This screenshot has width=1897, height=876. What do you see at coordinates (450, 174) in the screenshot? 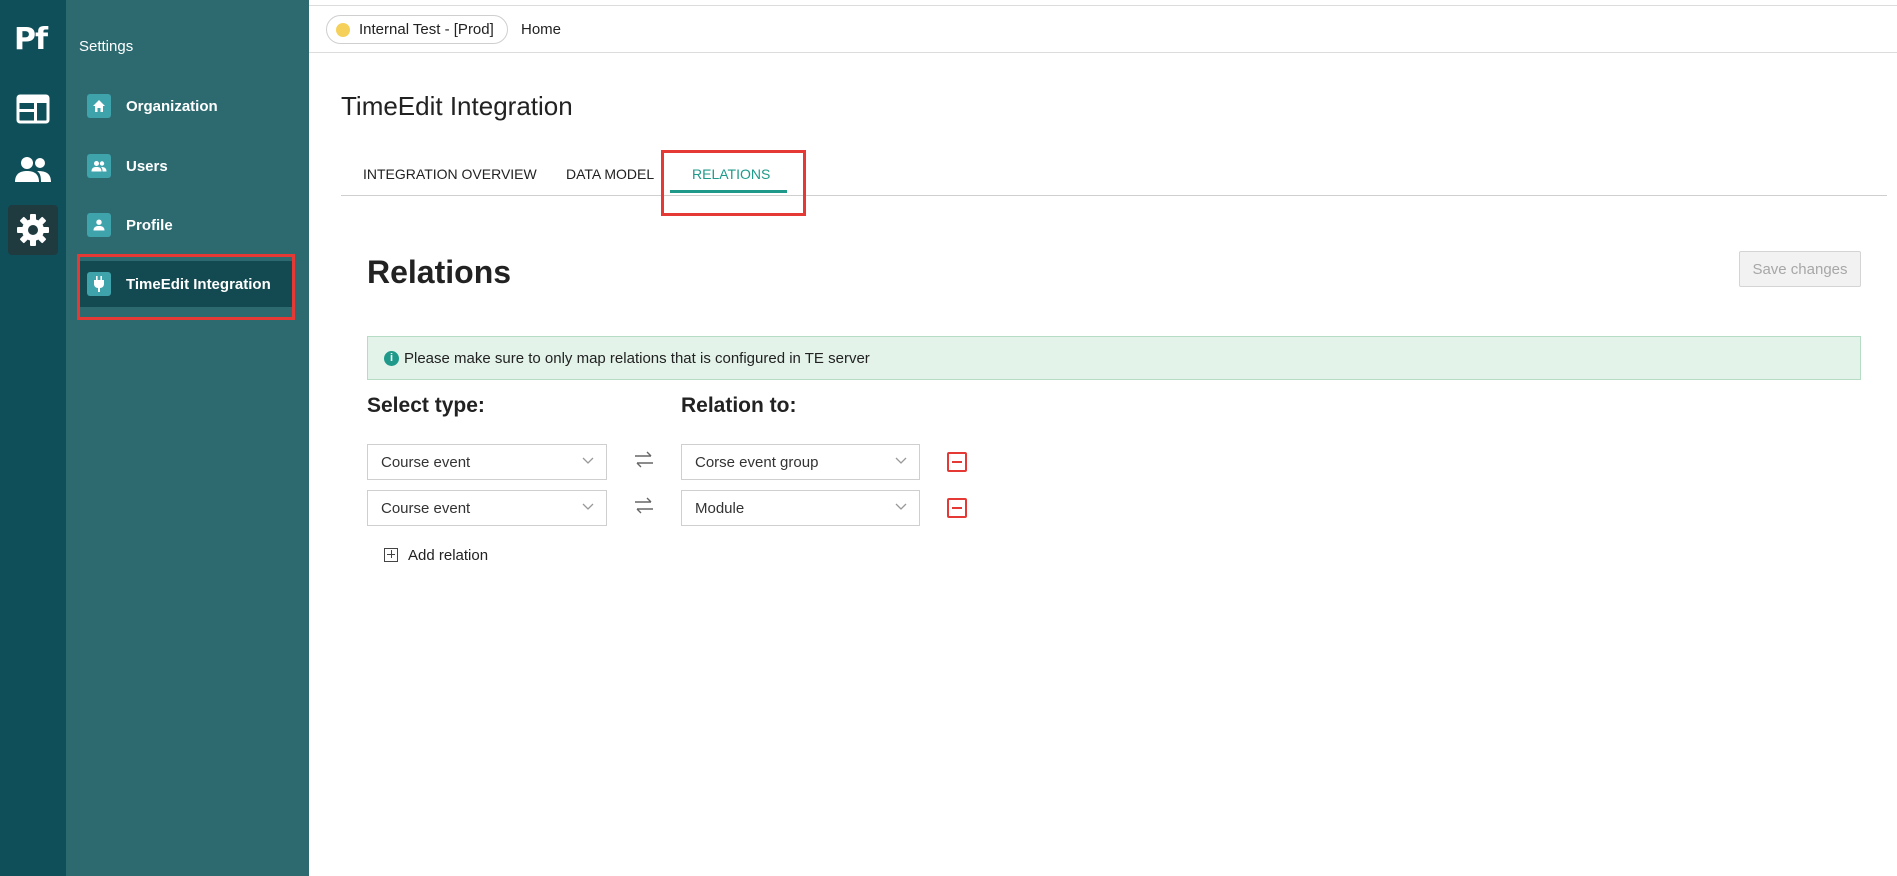
I see `tab-integration-overview: INTEGRATION OVERVIEW` at bounding box center [450, 174].